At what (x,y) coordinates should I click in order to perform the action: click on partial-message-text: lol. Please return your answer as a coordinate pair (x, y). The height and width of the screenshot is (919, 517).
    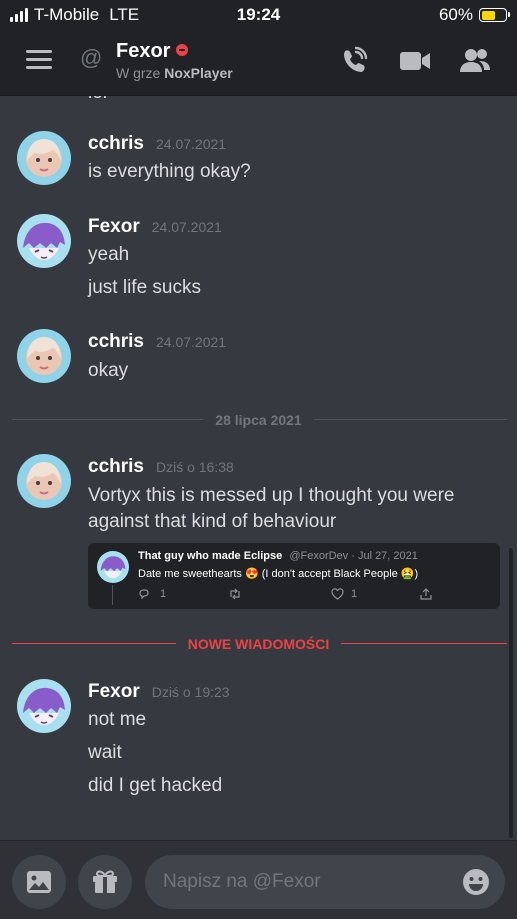
    Looking at the image, I should click on (97, 100).